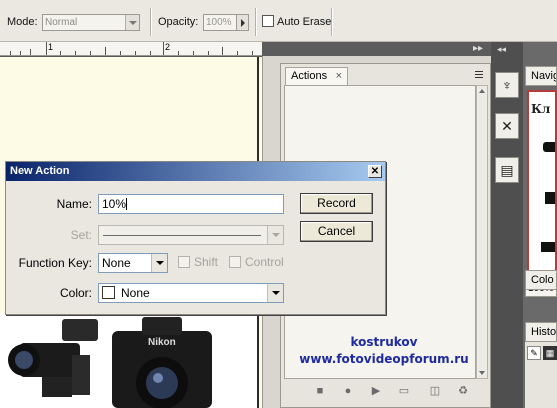 The height and width of the screenshot is (408, 557). Describe the element at coordinates (53, 358) in the screenshot. I see `camcorder-image` at that location.